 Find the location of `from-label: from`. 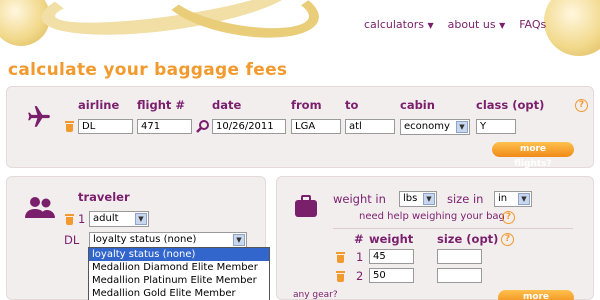

from-label: from is located at coordinates (306, 105).